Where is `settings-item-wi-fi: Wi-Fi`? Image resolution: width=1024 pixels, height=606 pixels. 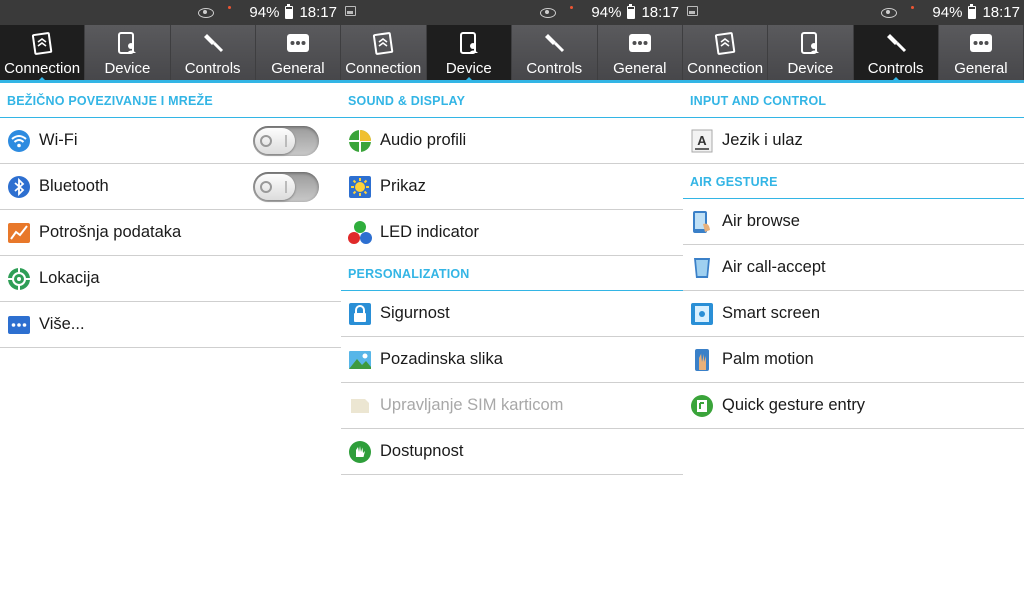 settings-item-wi-fi: Wi-Fi is located at coordinates (170, 141).